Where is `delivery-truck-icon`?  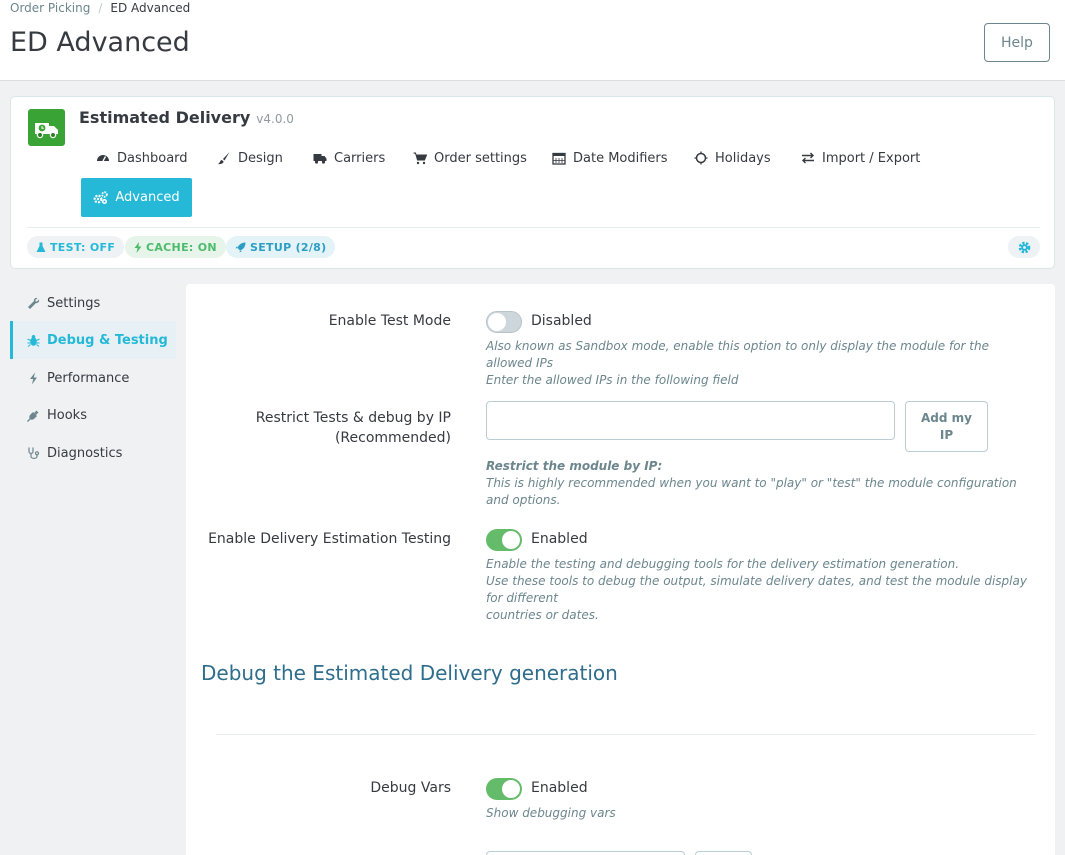 delivery-truck-icon is located at coordinates (46, 130).